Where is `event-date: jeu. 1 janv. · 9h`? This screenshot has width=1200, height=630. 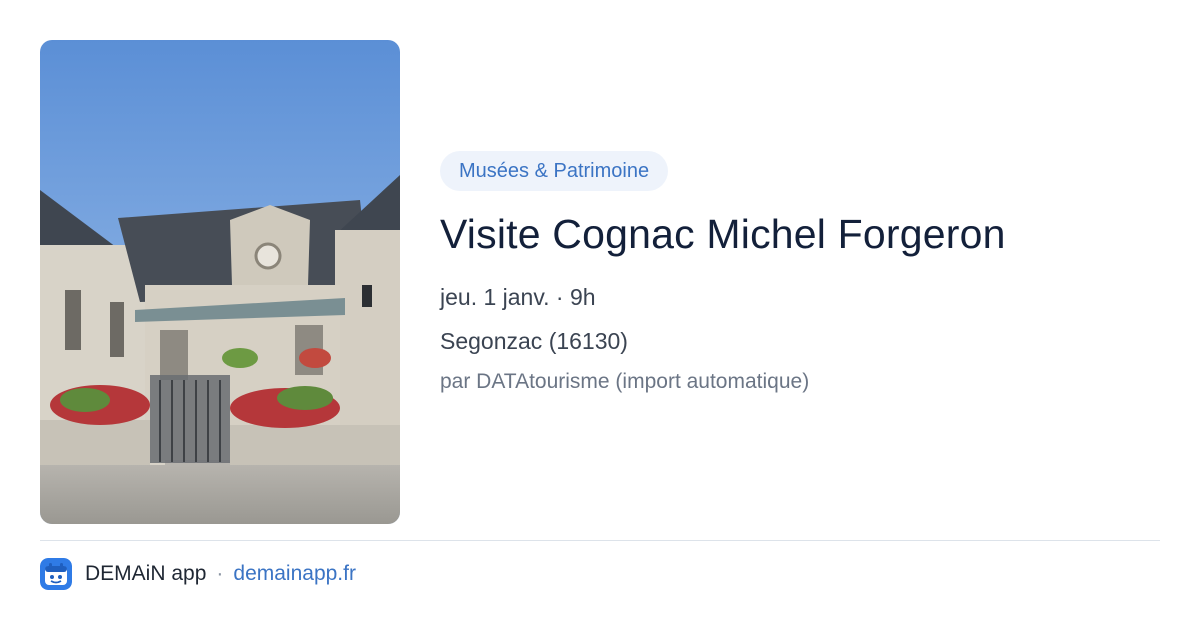 event-date: jeu. 1 janv. · 9h is located at coordinates (518, 297).